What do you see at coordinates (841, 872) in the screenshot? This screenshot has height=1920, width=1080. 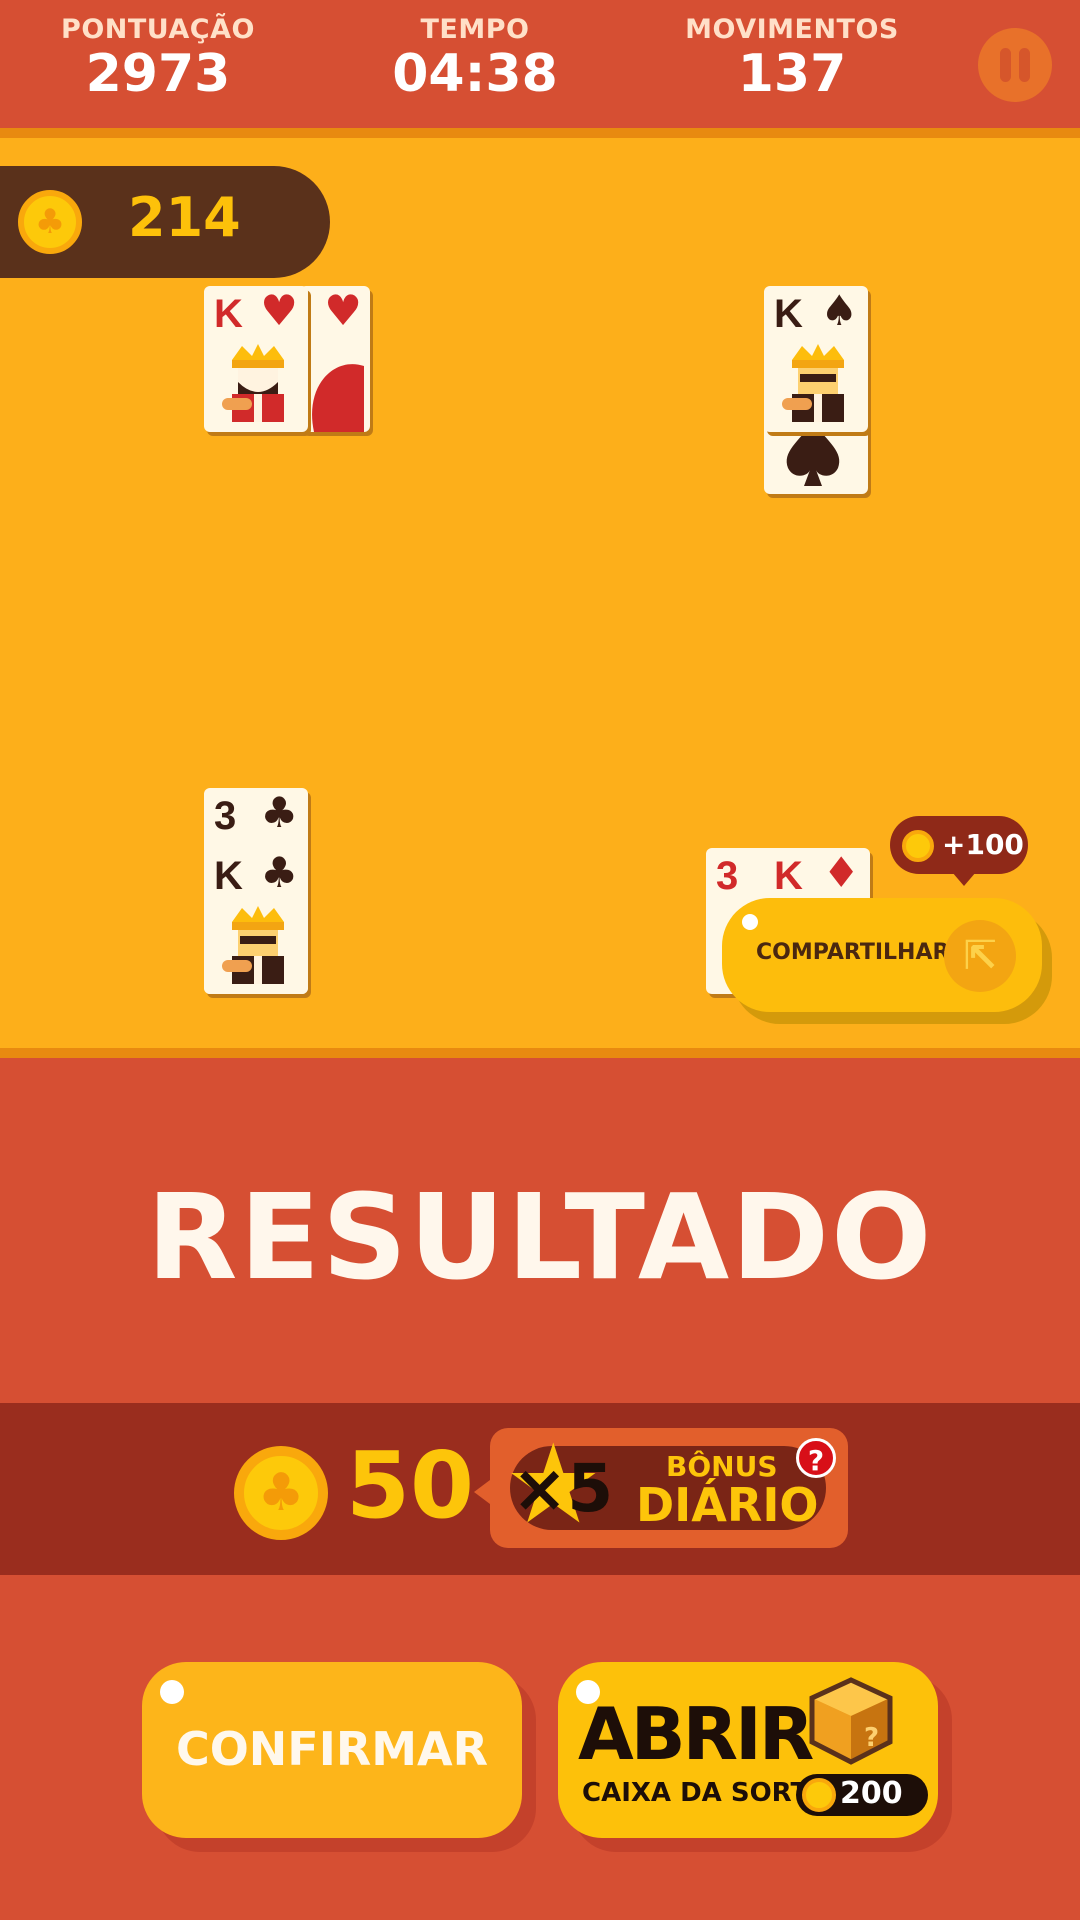 I see `diamond-suit-icon: ♦` at bounding box center [841, 872].